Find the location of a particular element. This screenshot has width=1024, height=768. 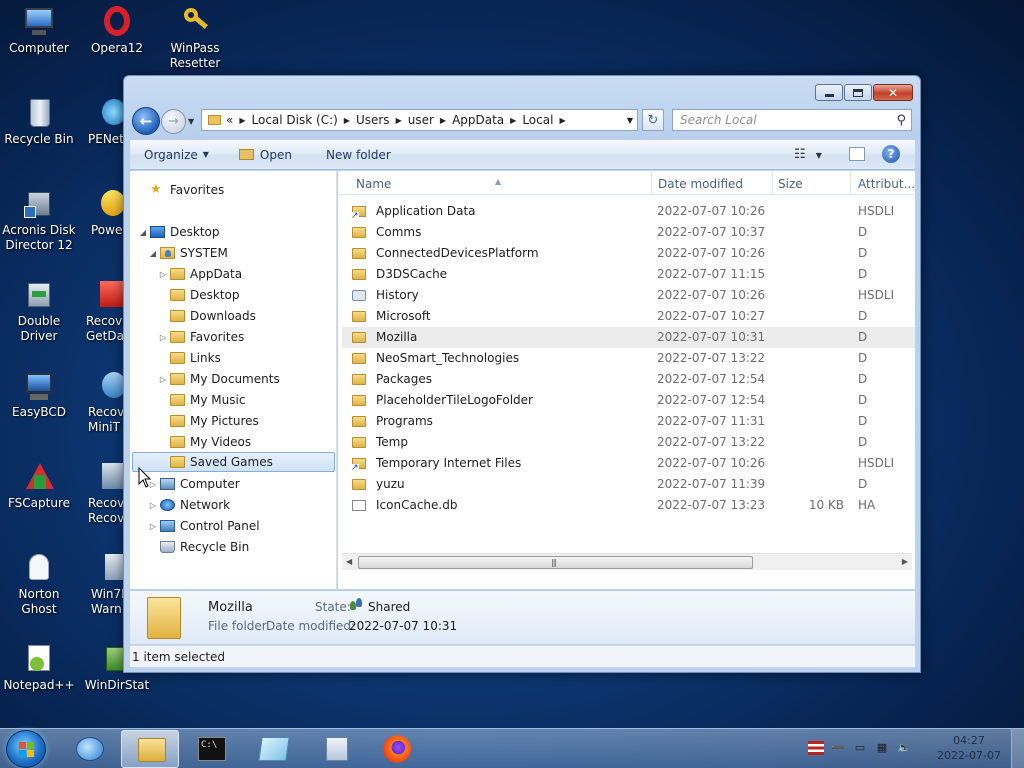

scroll-left-icon: ◀ is located at coordinates (349, 561).